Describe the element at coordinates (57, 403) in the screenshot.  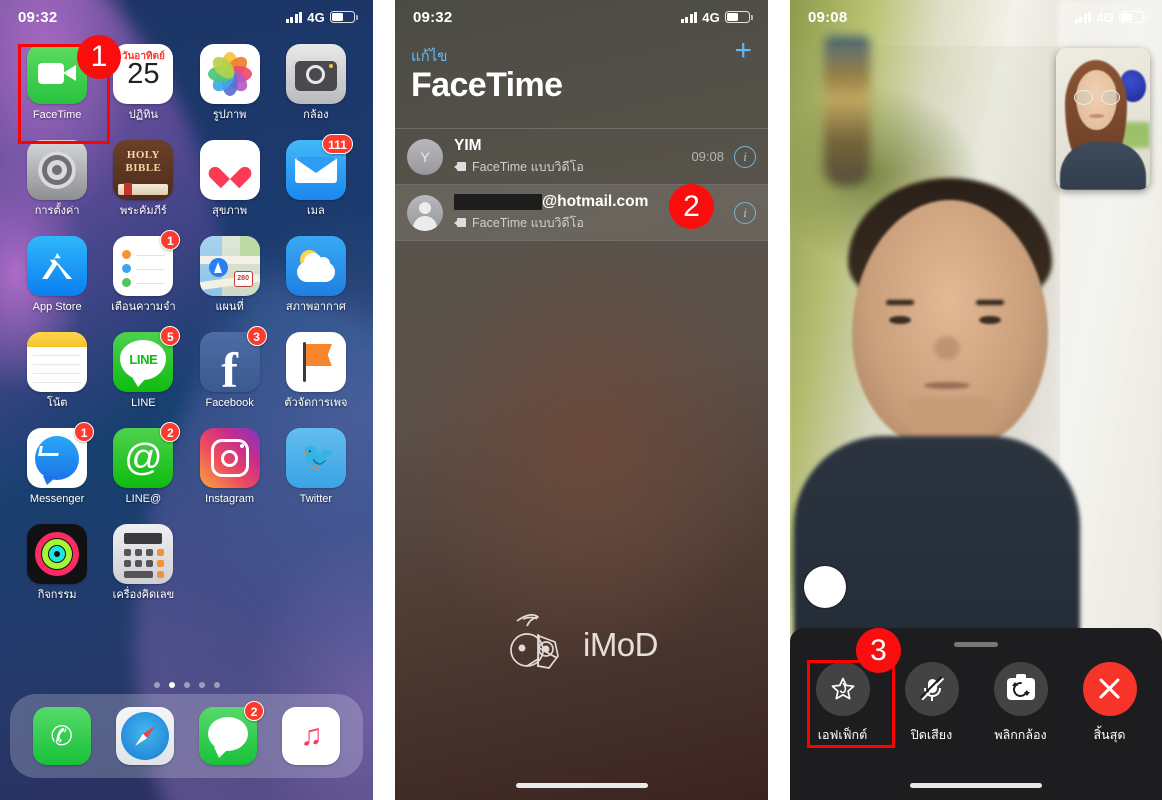
I see `app-label: โน้ต` at that location.